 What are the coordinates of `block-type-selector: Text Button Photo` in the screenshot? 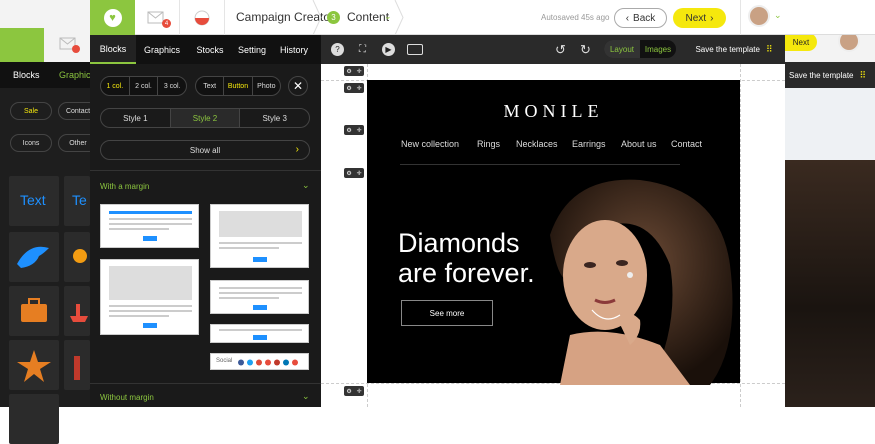 It's located at (238, 86).